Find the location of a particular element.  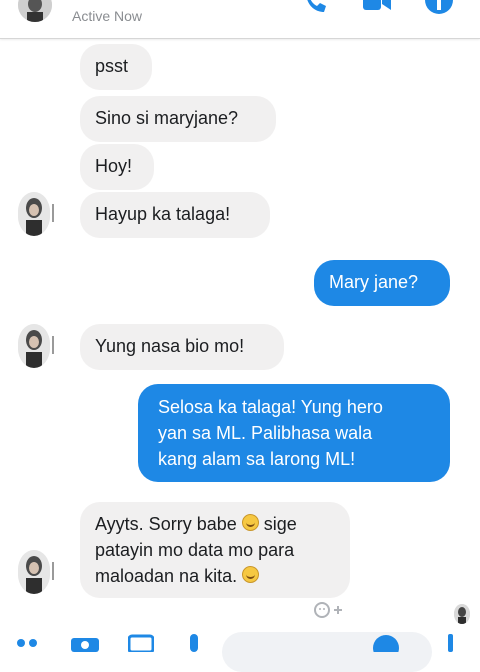

phone-icon is located at coordinates (315, 10).